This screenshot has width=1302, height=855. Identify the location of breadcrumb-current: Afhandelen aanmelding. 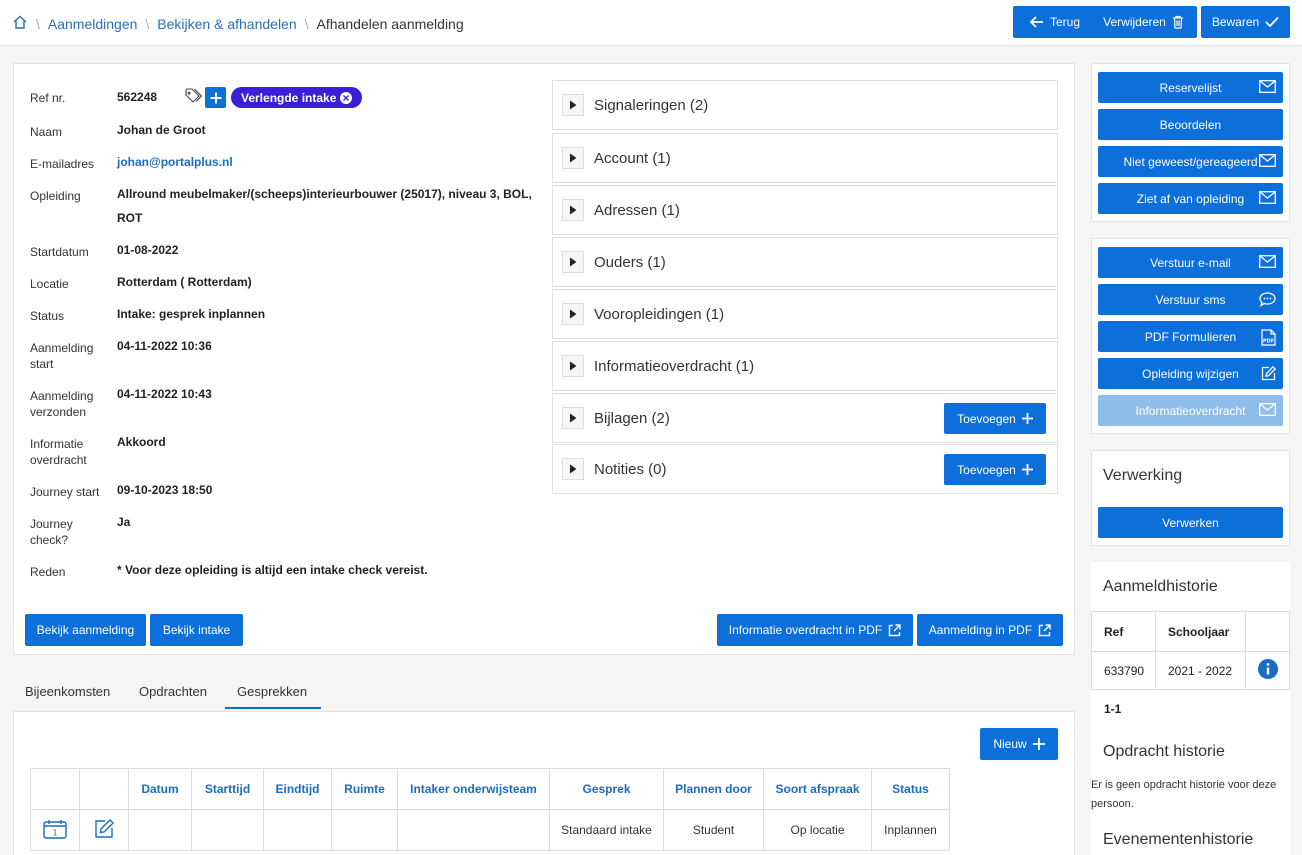
(390, 23).